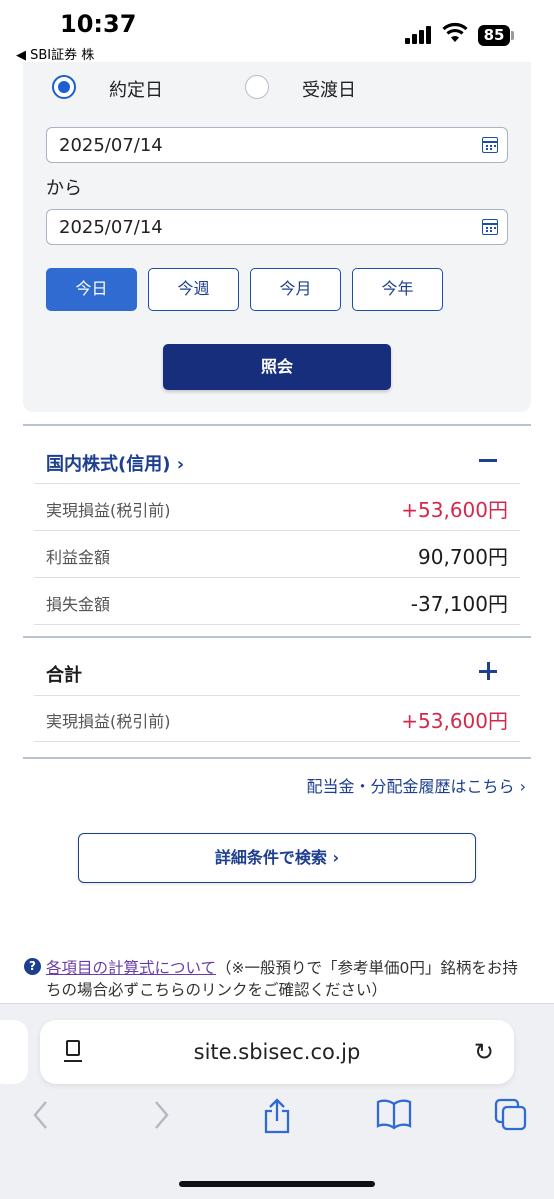 The height and width of the screenshot is (1199, 554). I want to click on address-bar: site.sbisec.co.jp ↻, so click(277, 1052).